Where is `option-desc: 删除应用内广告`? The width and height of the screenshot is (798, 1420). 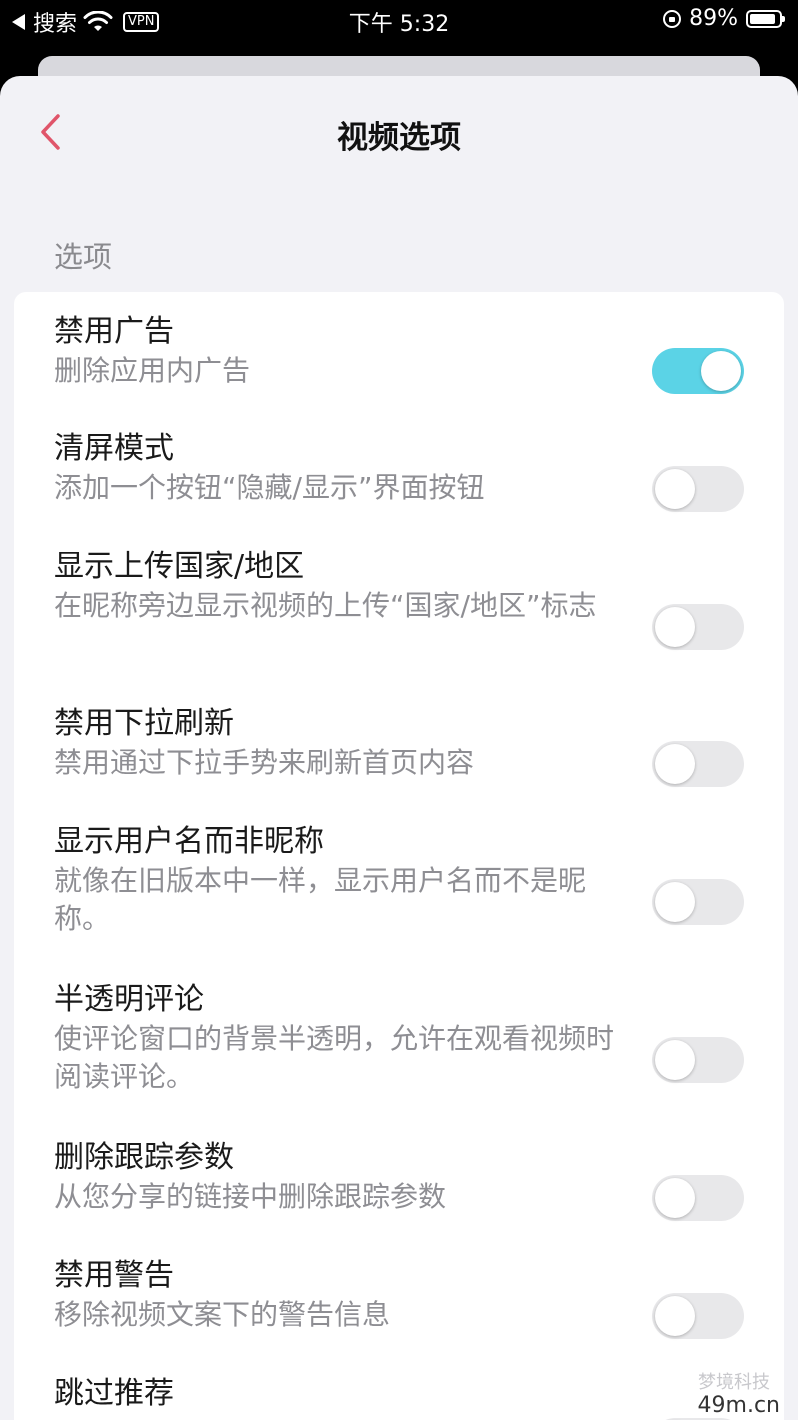 option-desc: 删除应用内广告 is located at coordinates (152, 370).